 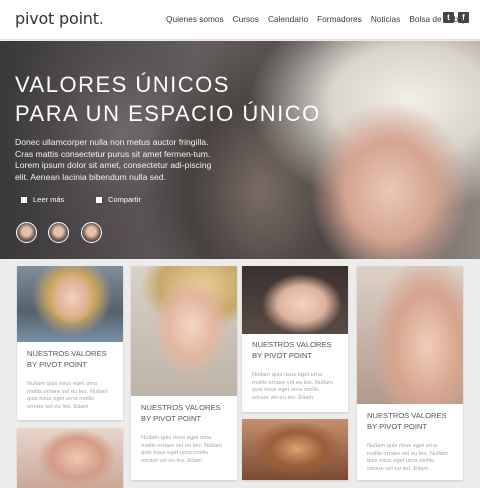 I want to click on share-icon, so click(x=99, y=200).